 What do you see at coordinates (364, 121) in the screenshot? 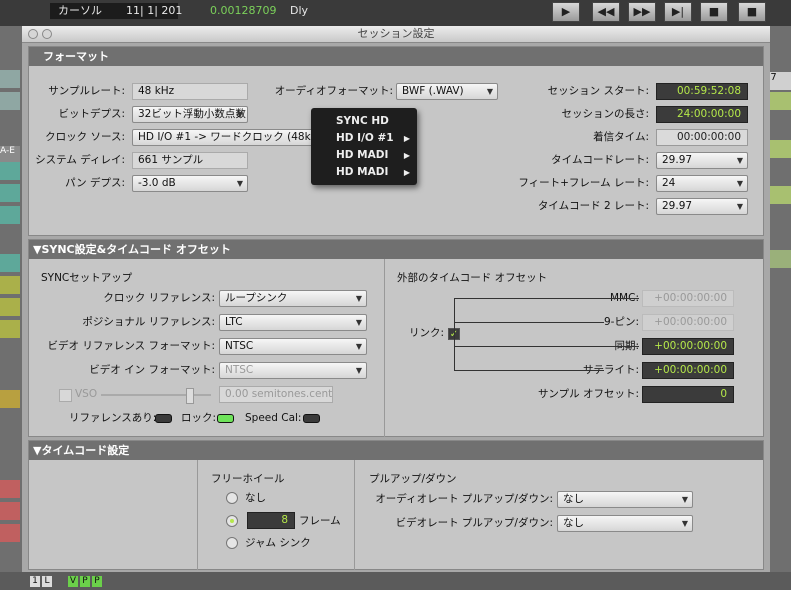
I see `menu-item-sync-hd: SYNC HD` at bounding box center [364, 121].